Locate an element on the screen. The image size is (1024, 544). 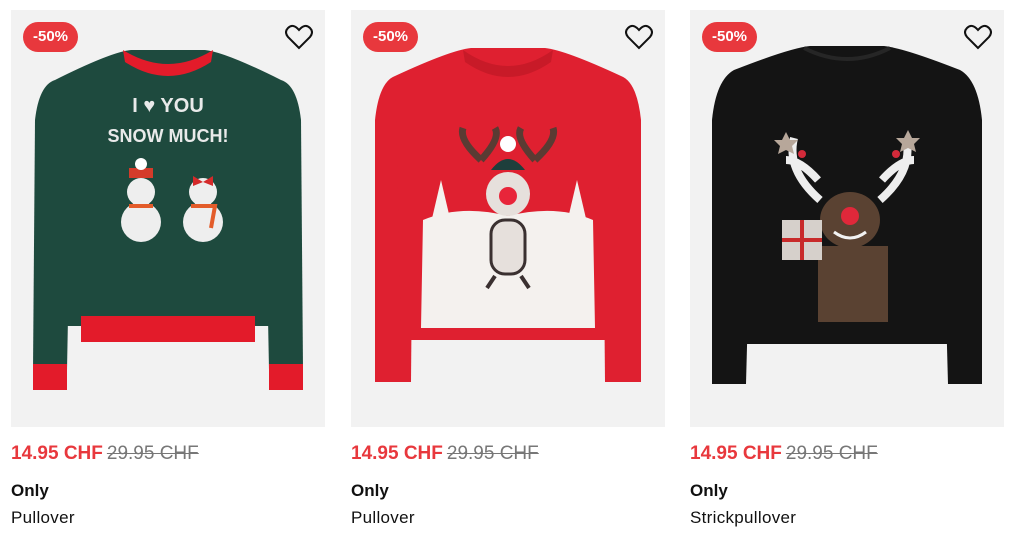
print-text-line1: I ♥ YOU is located at coordinates (168, 106).